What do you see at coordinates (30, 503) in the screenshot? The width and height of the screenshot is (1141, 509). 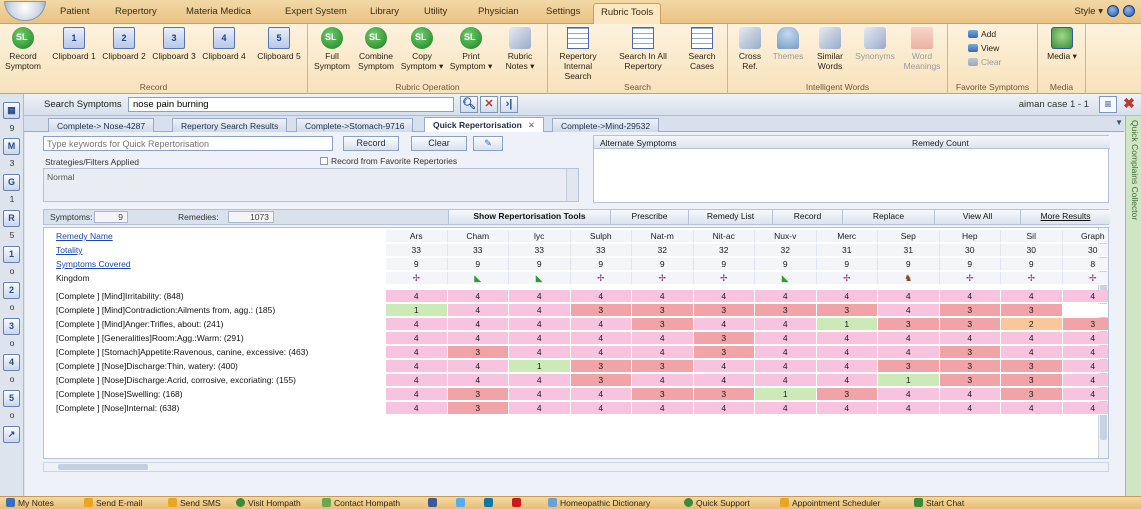 I see `my-notes-button: My Notes` at bounding box center [30, 503].